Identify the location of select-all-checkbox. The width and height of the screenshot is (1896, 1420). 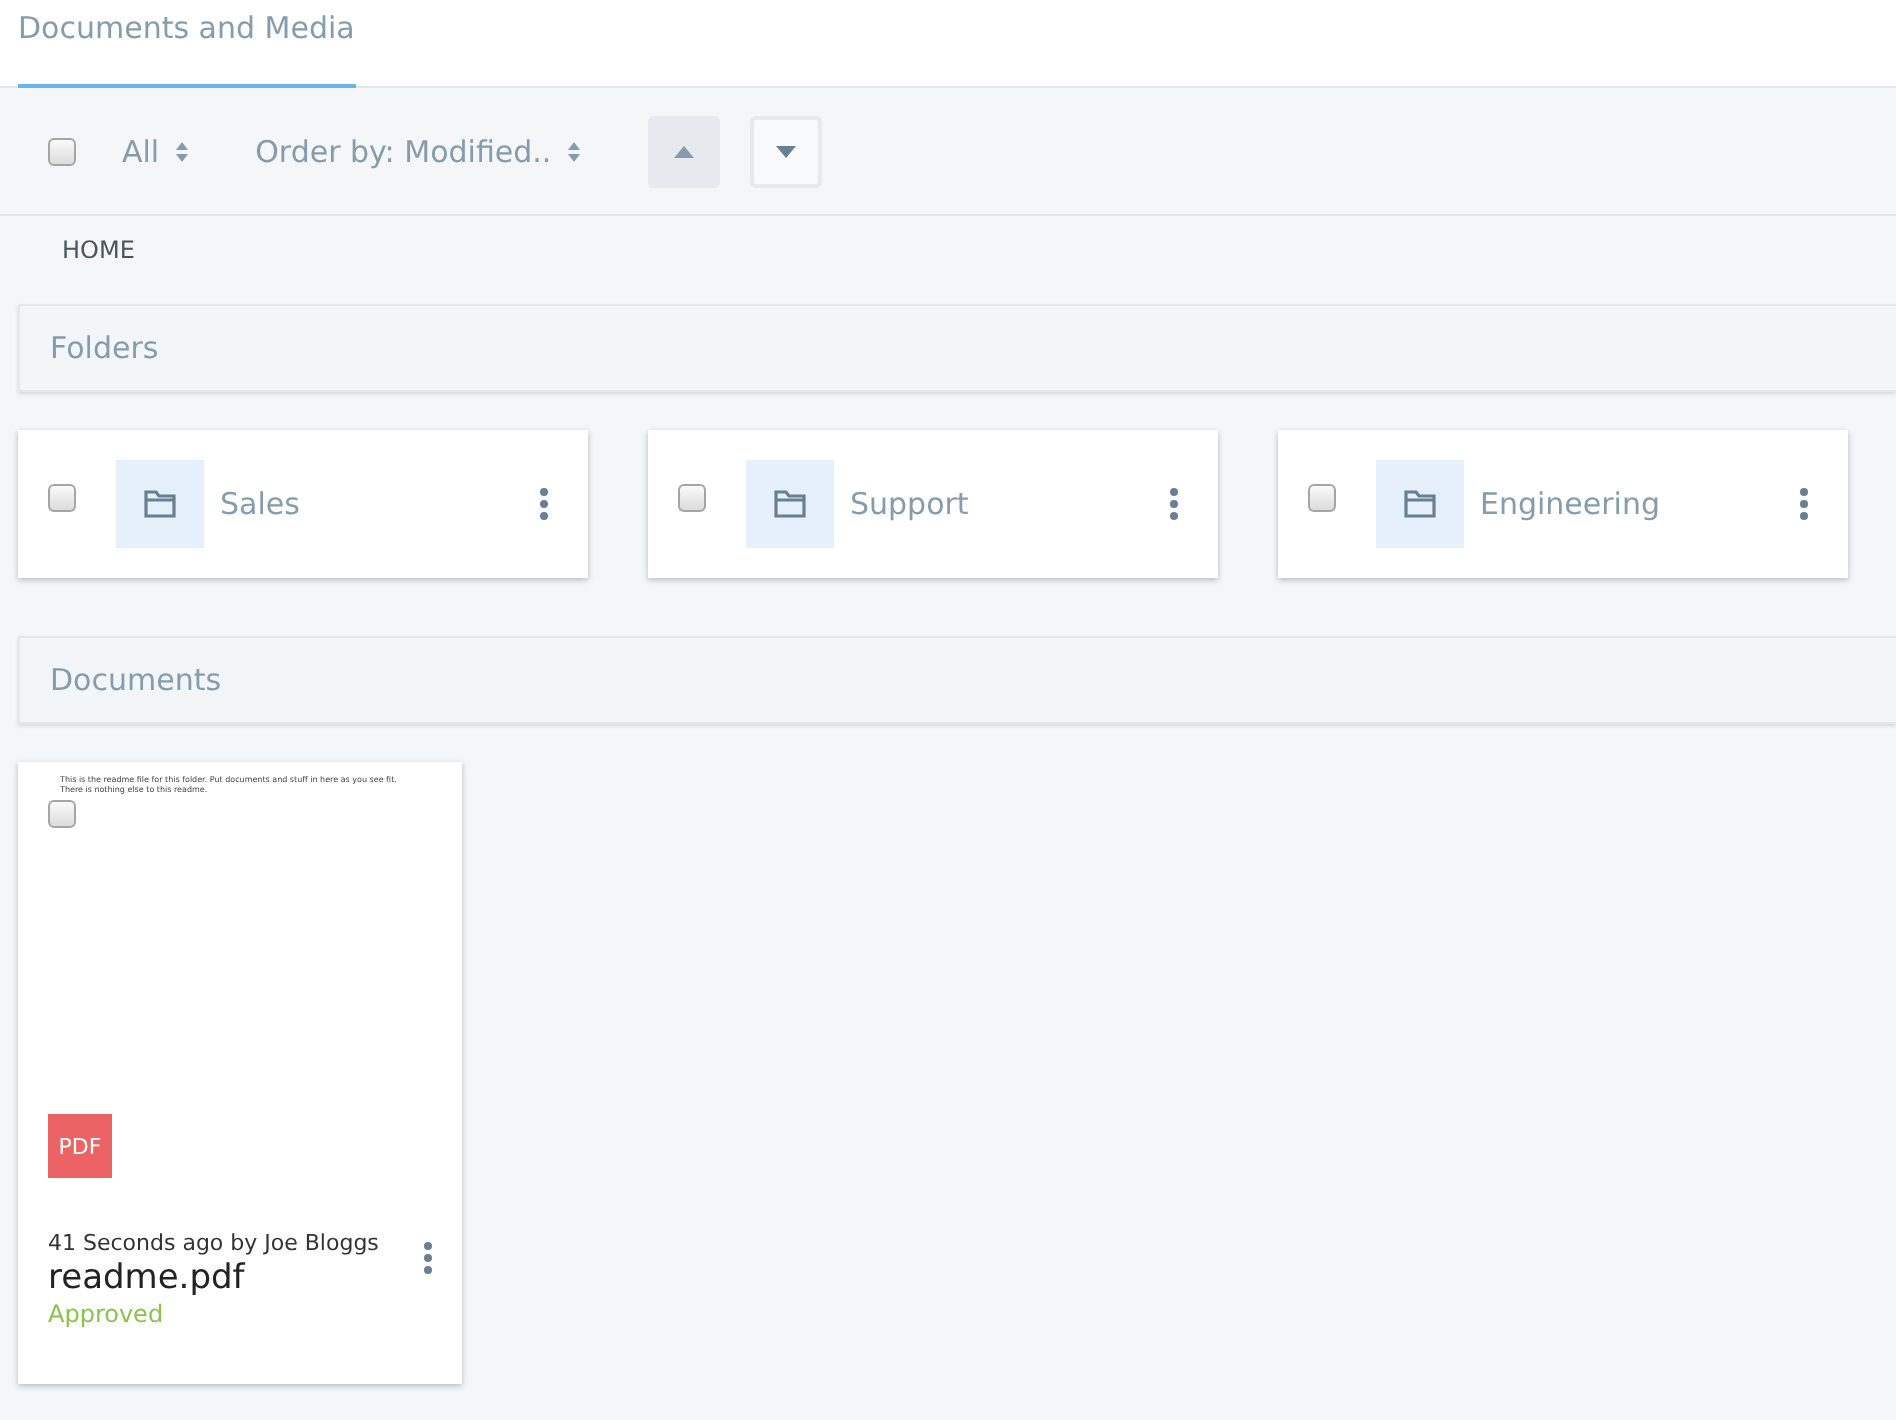
(62, 151).